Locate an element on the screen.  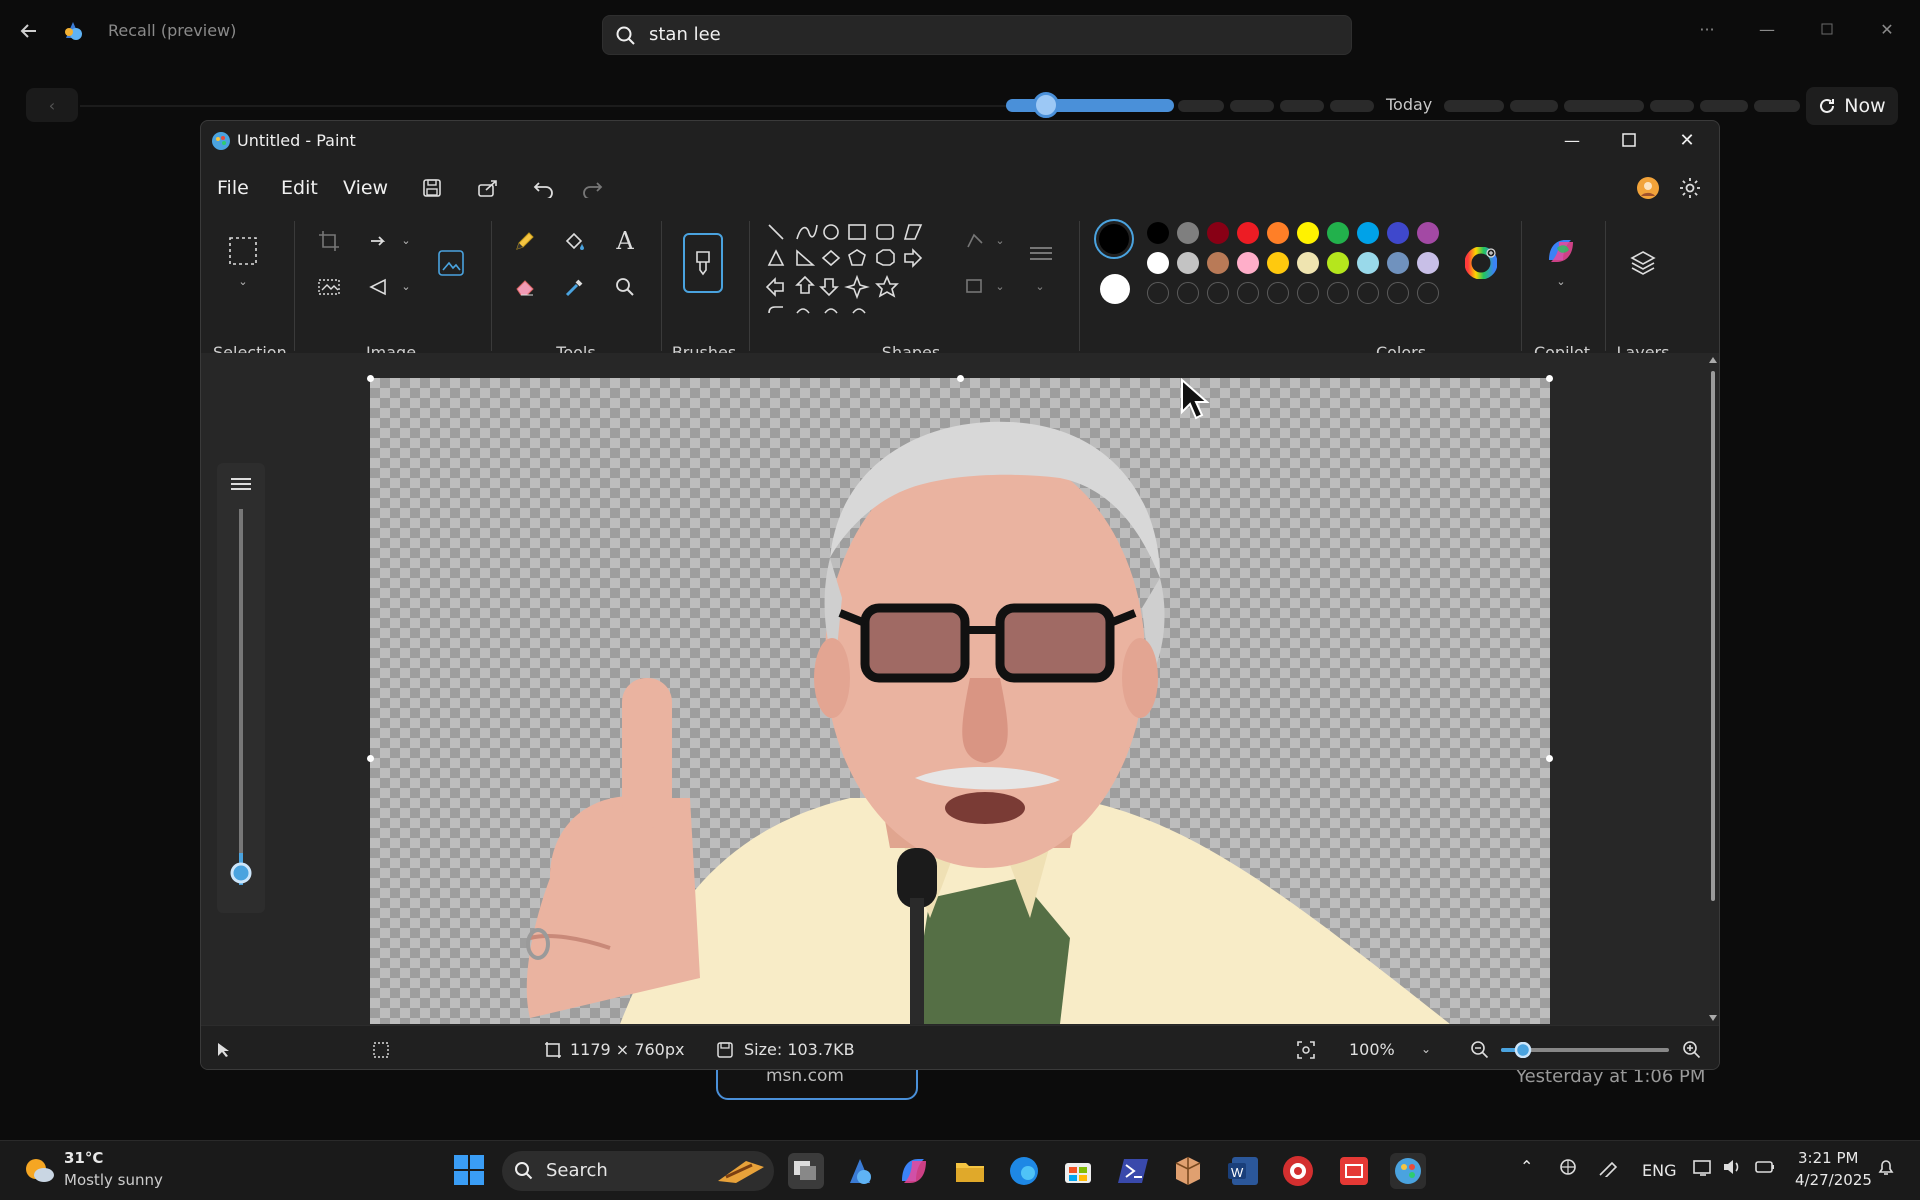
eraser-icon is located at coordinates (525, 287).